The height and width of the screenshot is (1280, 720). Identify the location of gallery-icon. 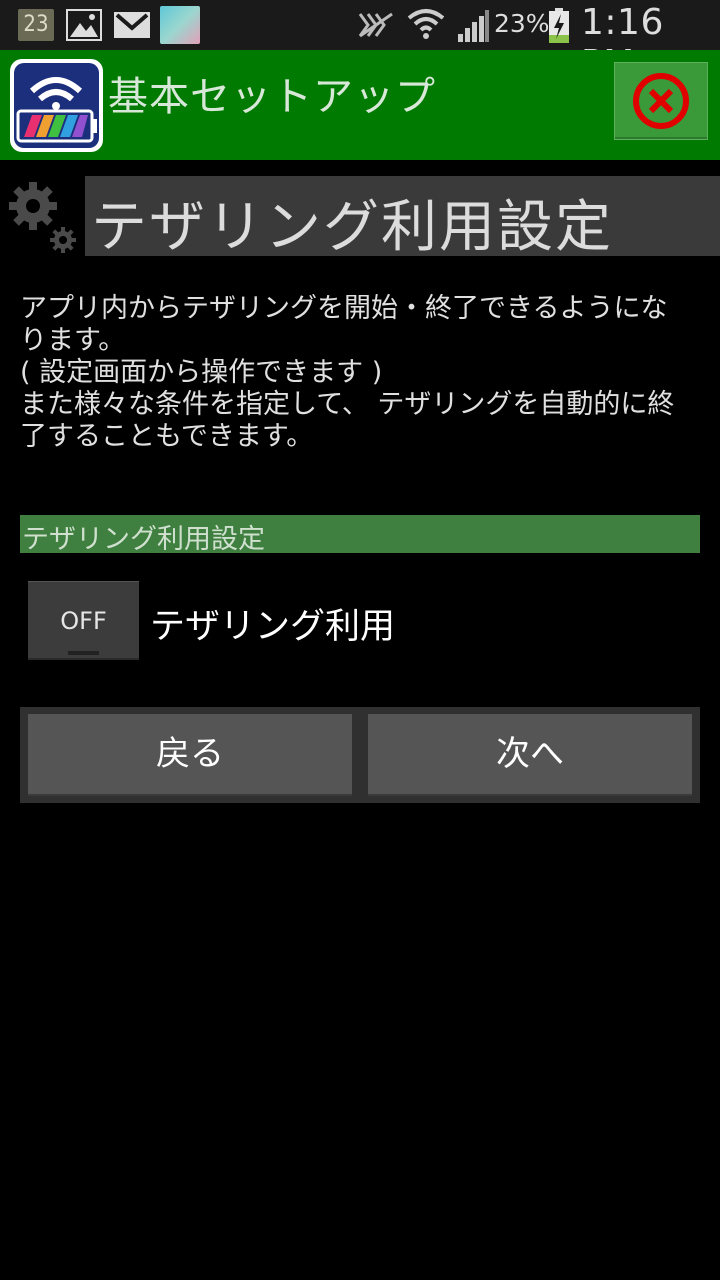
(84, 25).